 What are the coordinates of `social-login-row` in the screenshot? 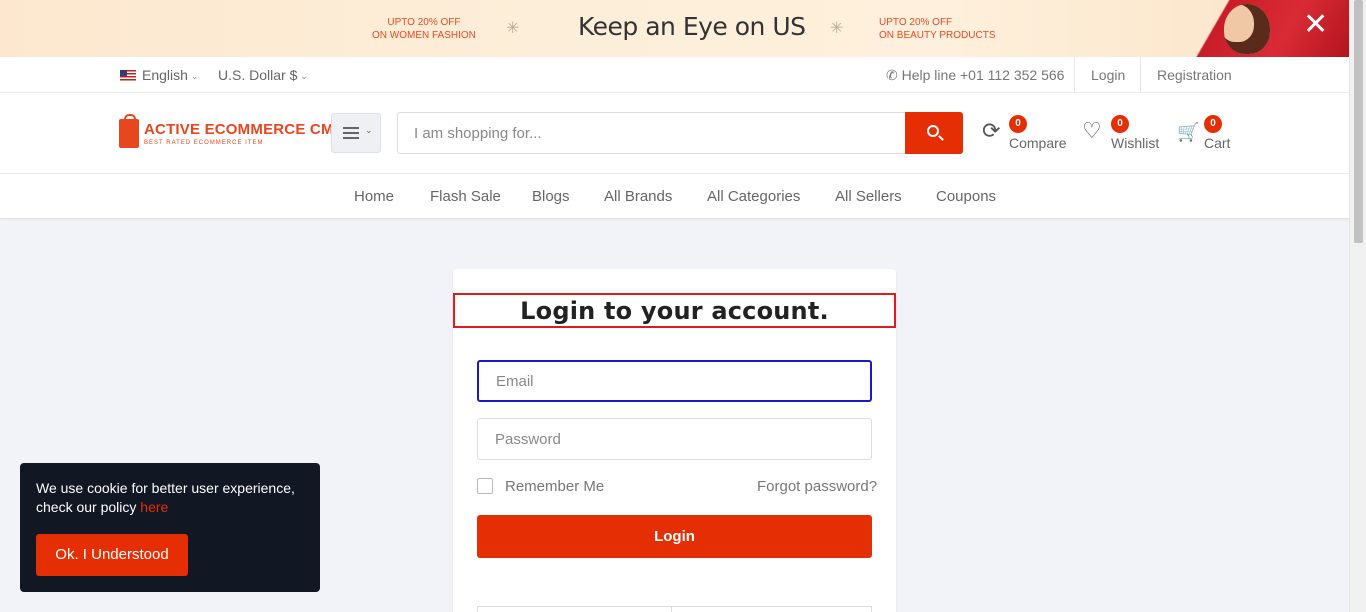 It's located at (674, 609).